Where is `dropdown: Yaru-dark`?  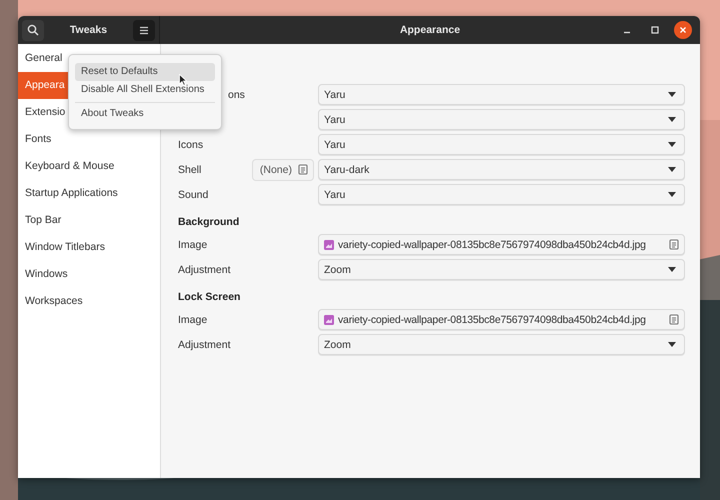 dropdown: Yaru-dark is located at coordinates (501, 169).